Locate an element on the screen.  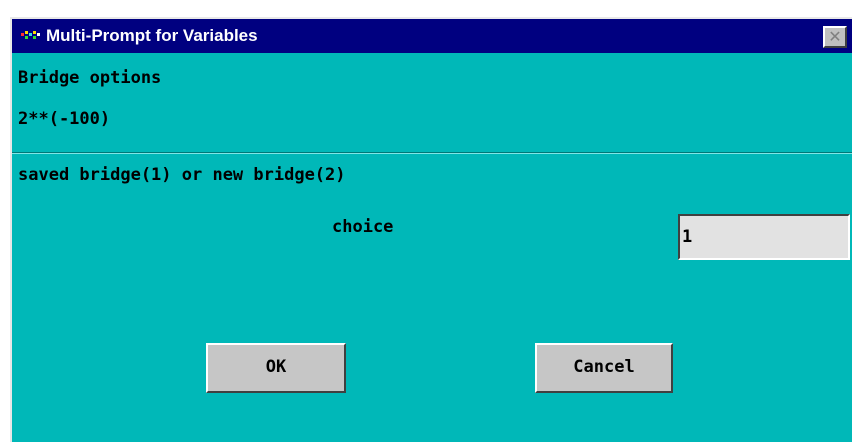
ok-button: OK is located at coordinates (276, 368).